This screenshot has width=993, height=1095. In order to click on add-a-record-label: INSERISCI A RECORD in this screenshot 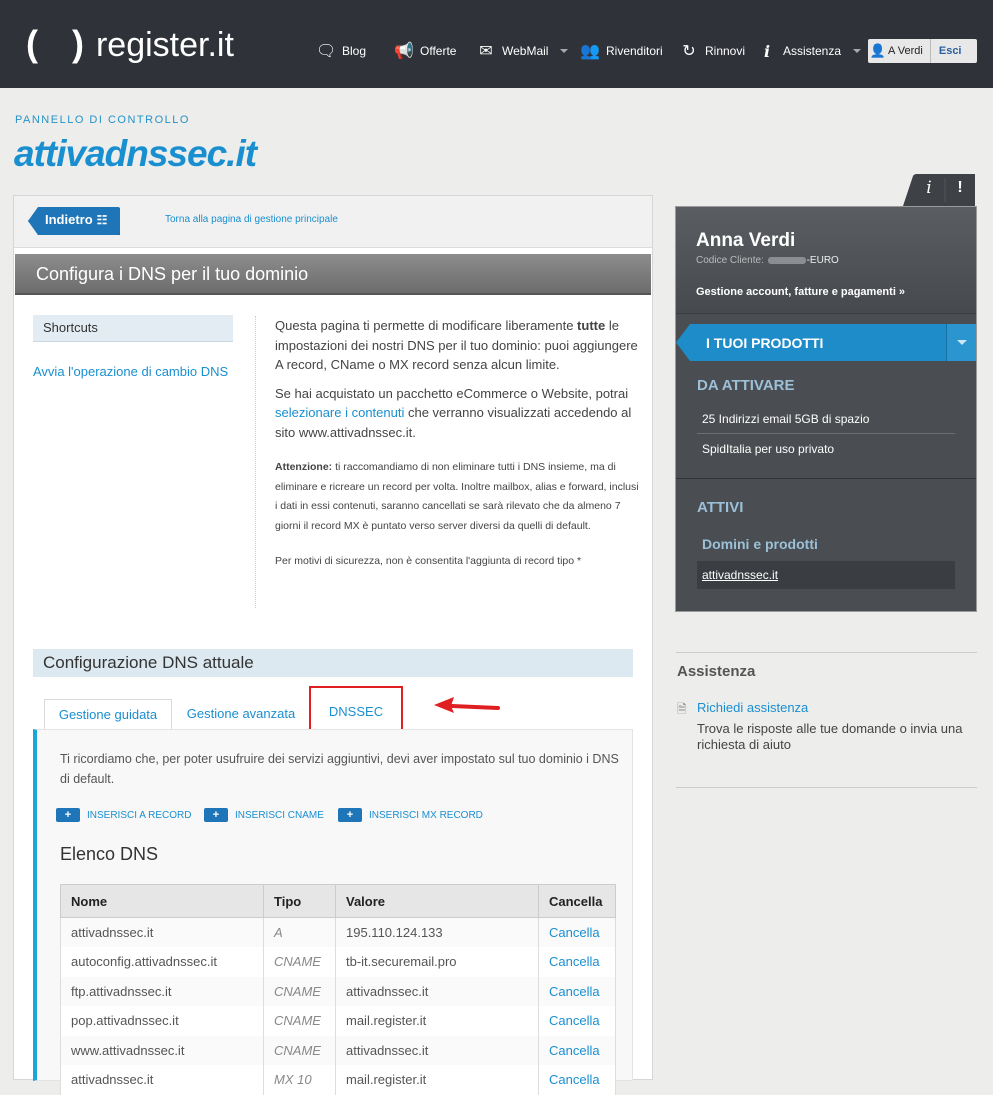, I will do `click(139, 815)`.